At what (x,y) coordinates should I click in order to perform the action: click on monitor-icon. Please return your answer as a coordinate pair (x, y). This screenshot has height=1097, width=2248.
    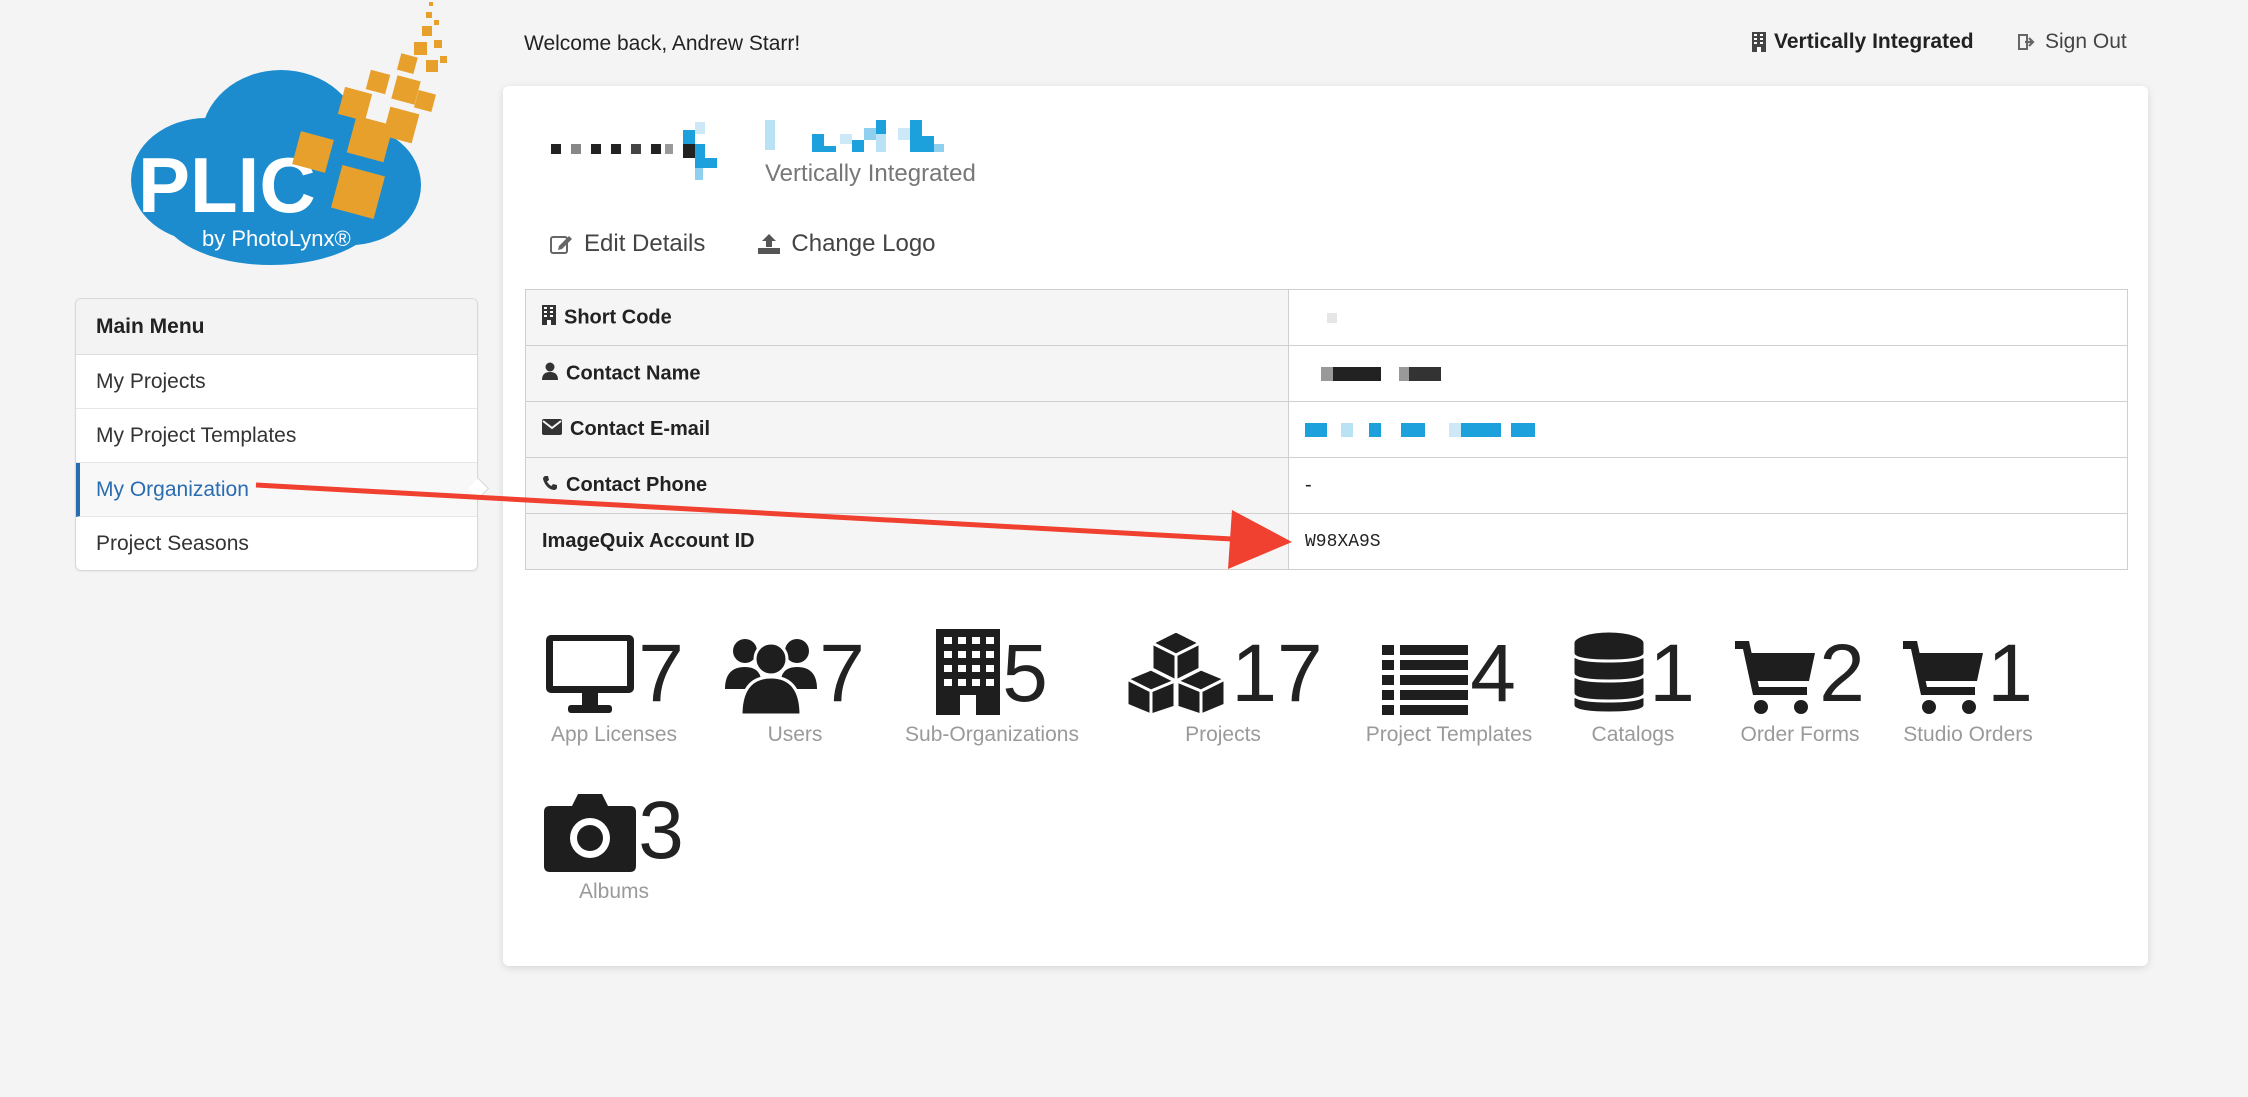
    Looking at the image, I should click on (590, 674).